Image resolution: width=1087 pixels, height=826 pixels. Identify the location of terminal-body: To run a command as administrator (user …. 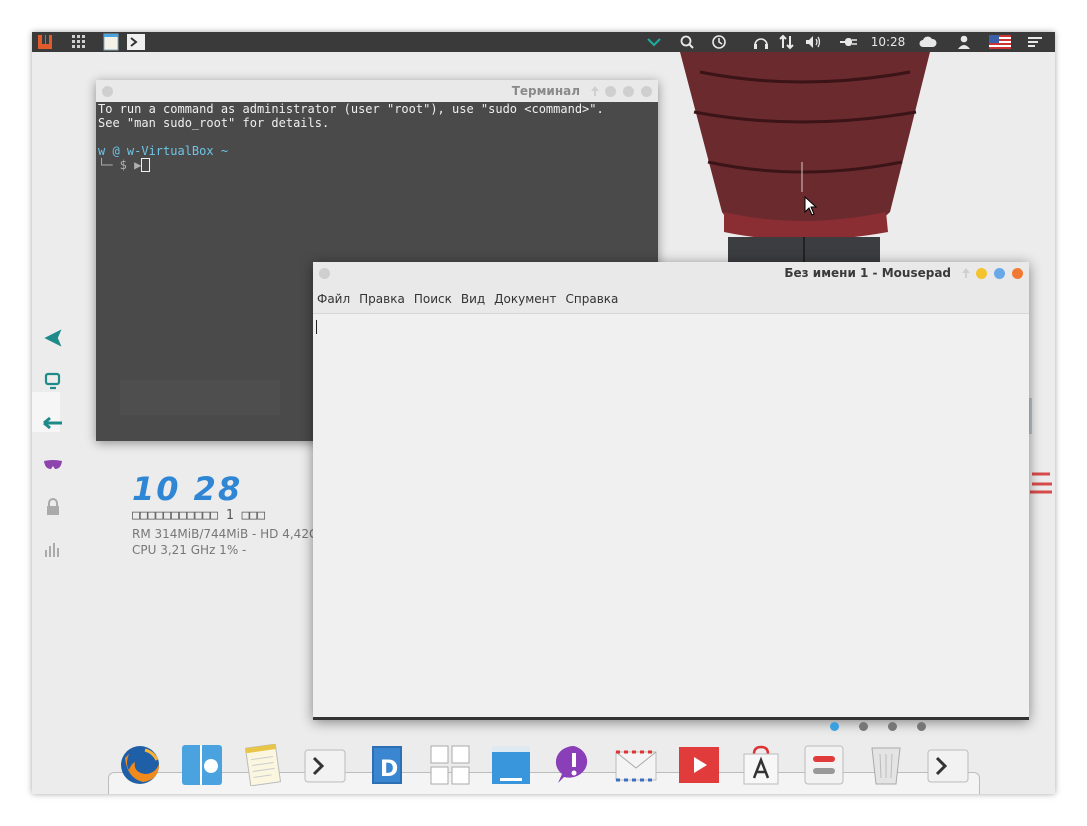
(377, 137).